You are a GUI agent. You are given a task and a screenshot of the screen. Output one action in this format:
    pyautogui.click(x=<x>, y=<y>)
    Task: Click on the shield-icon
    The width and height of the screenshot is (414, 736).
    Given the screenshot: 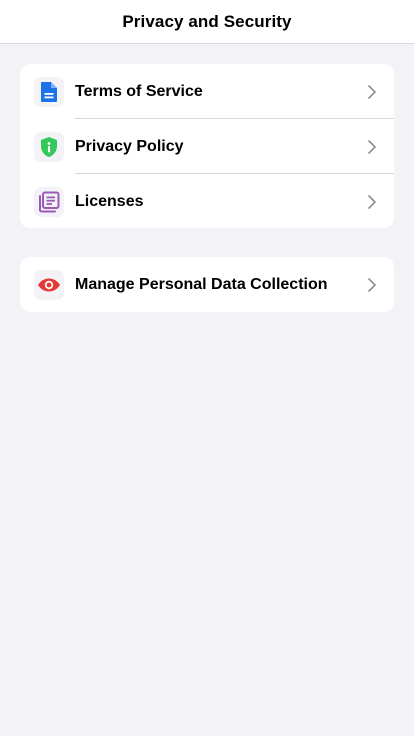 What is the action you would take?
    pyautogui.click(x=49, y=146)
    